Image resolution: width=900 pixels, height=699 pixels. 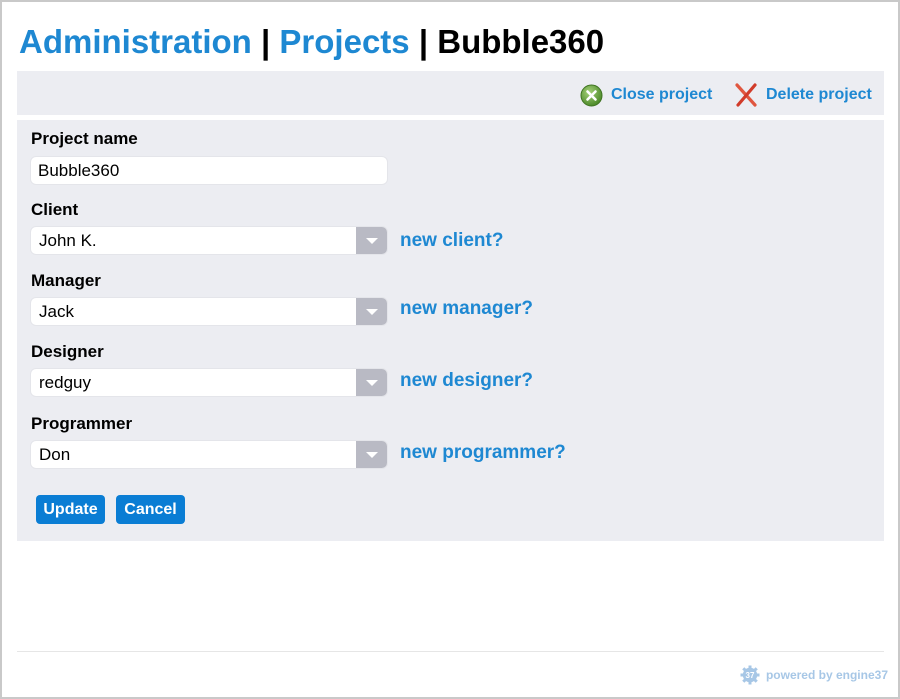 I want to click on gear-icon: 37, so click(x=750, y=675).